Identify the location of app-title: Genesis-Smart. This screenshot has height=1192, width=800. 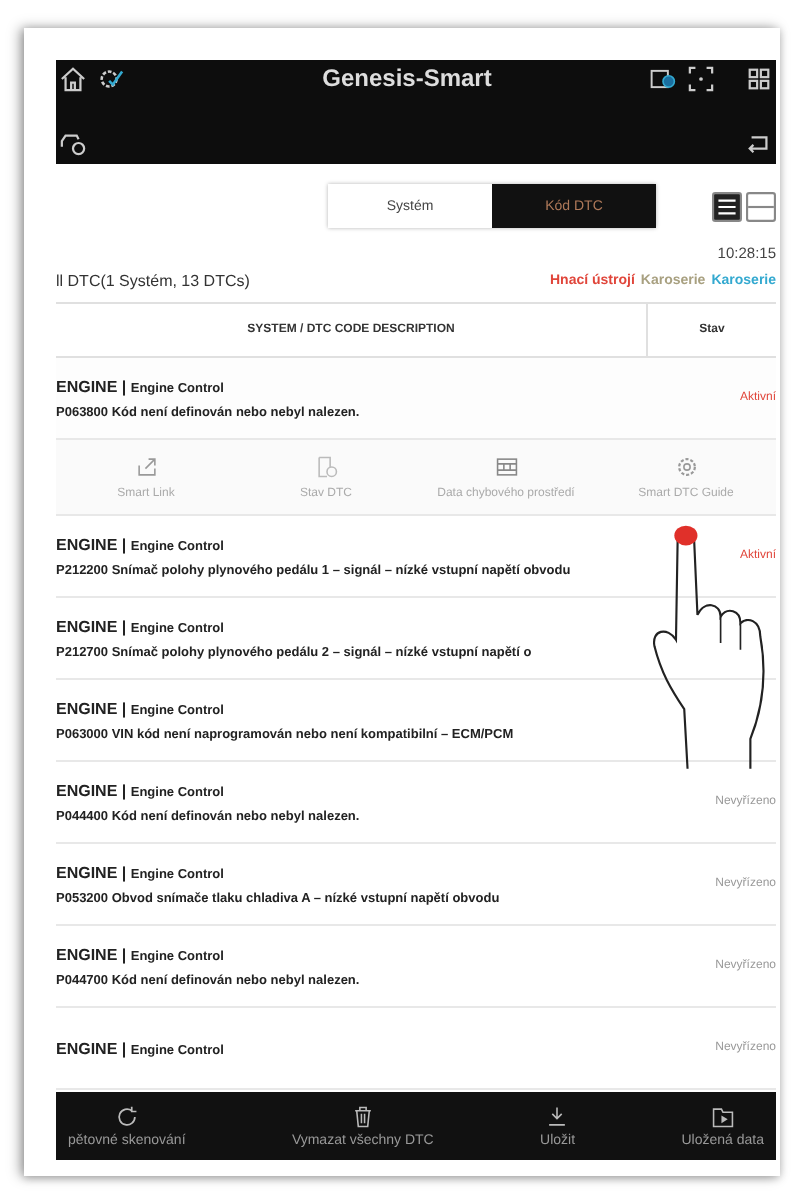
(407, 78).